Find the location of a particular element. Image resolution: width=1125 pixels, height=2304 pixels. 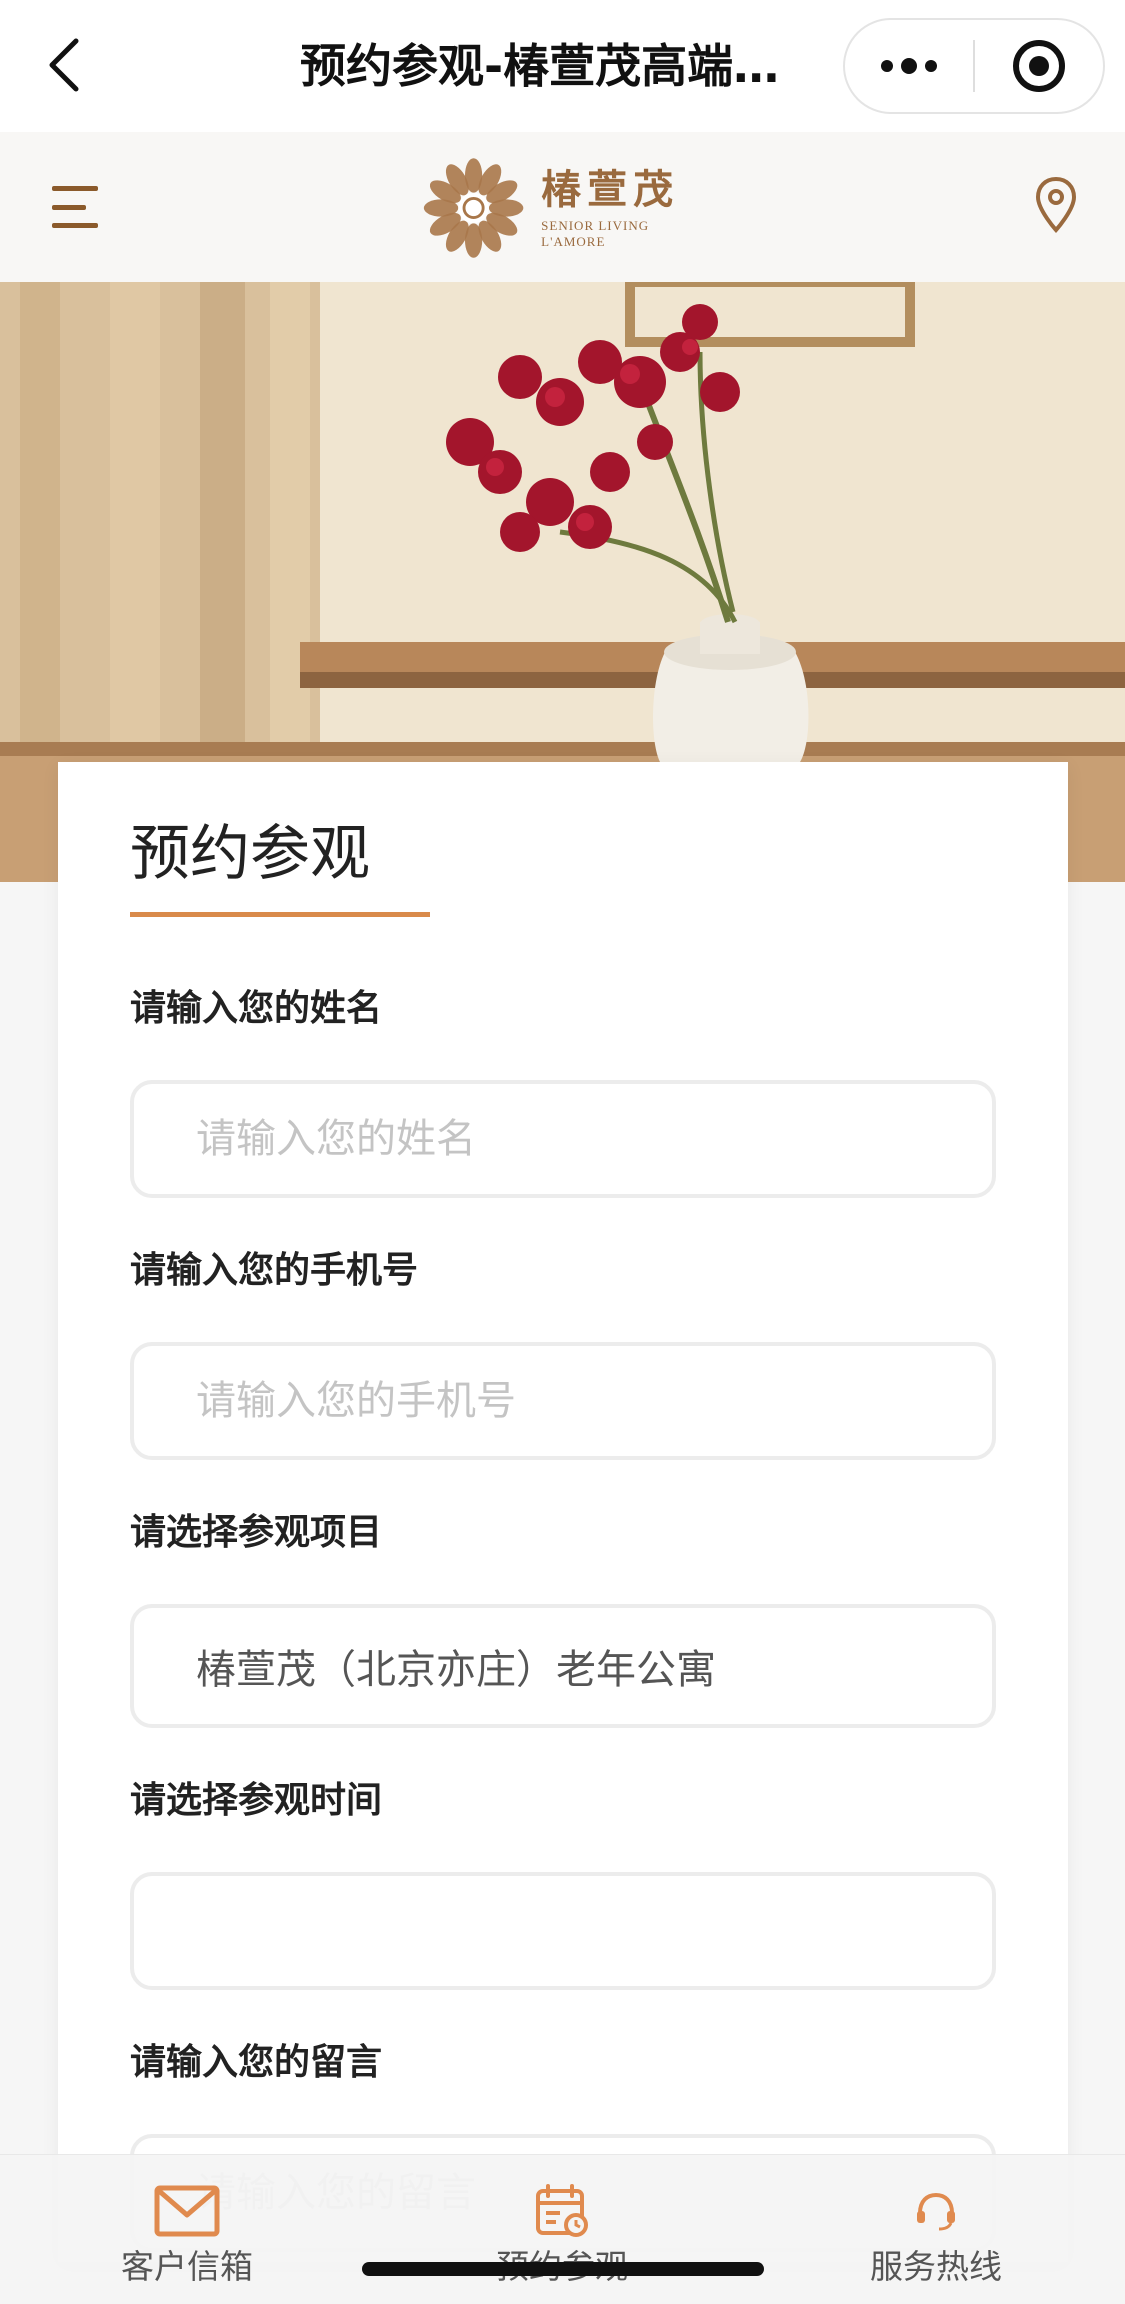

name-input is located at coordinates (563, 1139).